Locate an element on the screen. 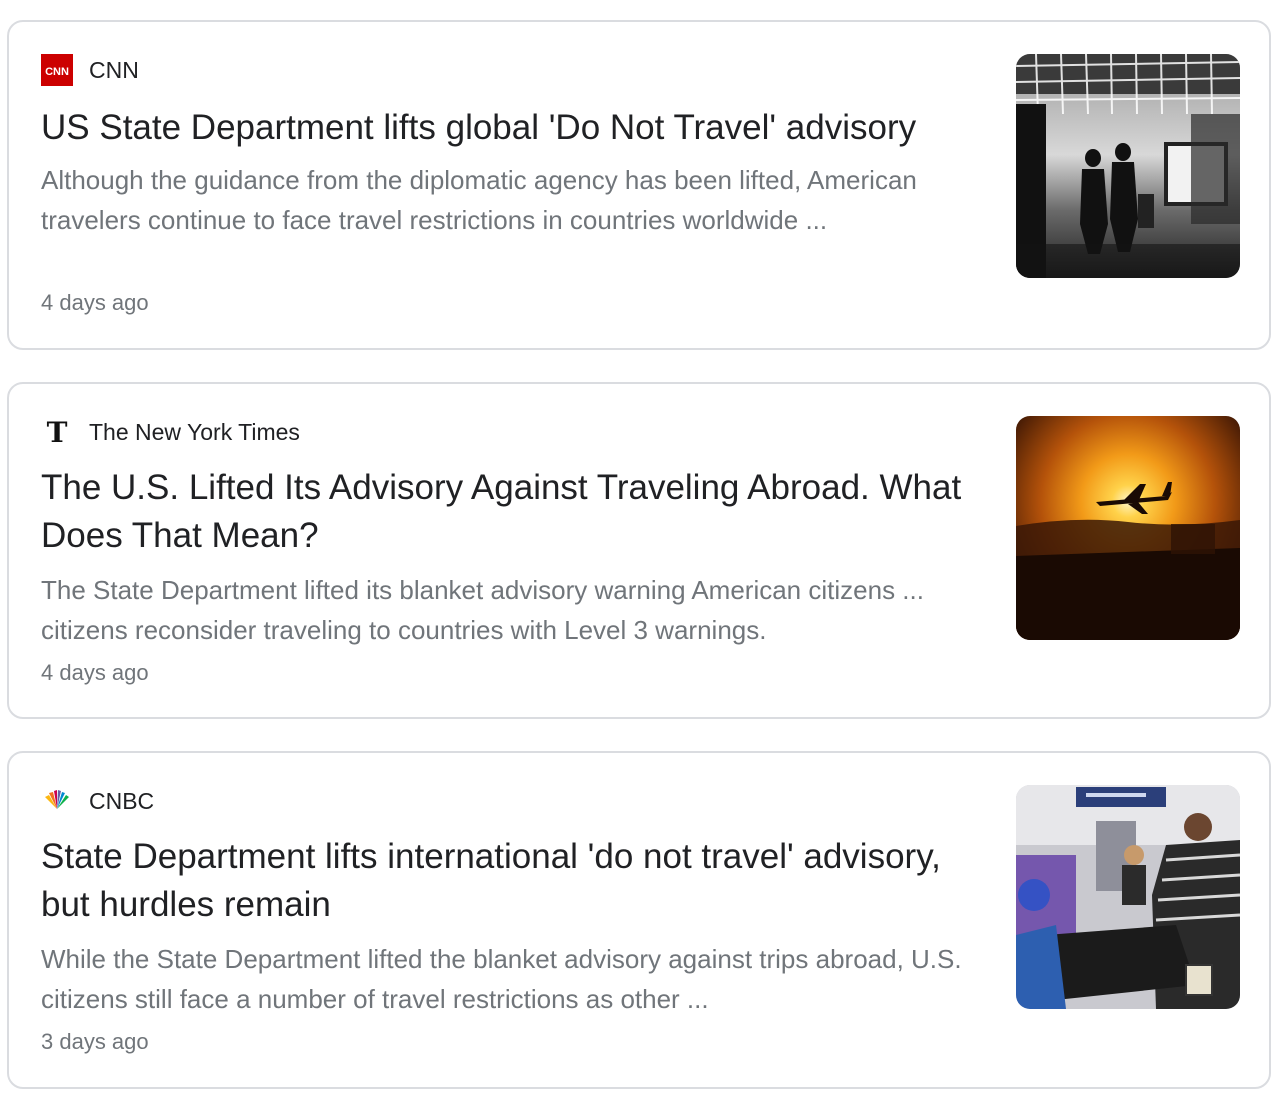  cnn-logo-icon: CNN is located at coordinates (57, 70).